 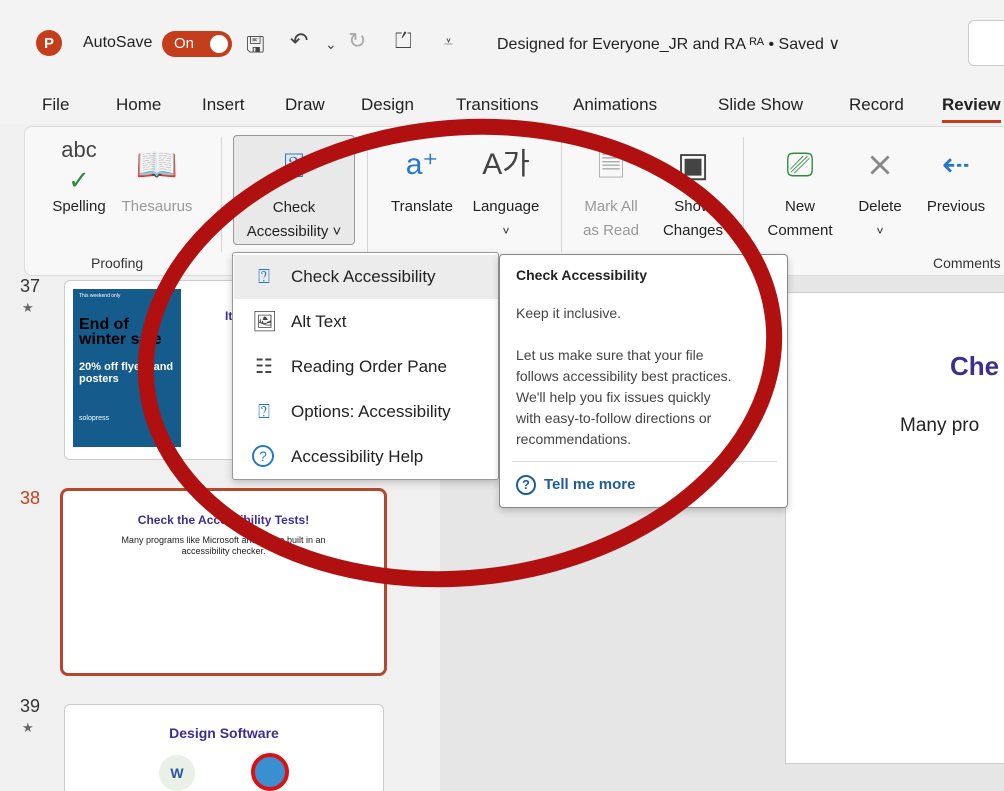 I want to click on tell-me-more-label: Tell me more, so click(x=590, y=484).